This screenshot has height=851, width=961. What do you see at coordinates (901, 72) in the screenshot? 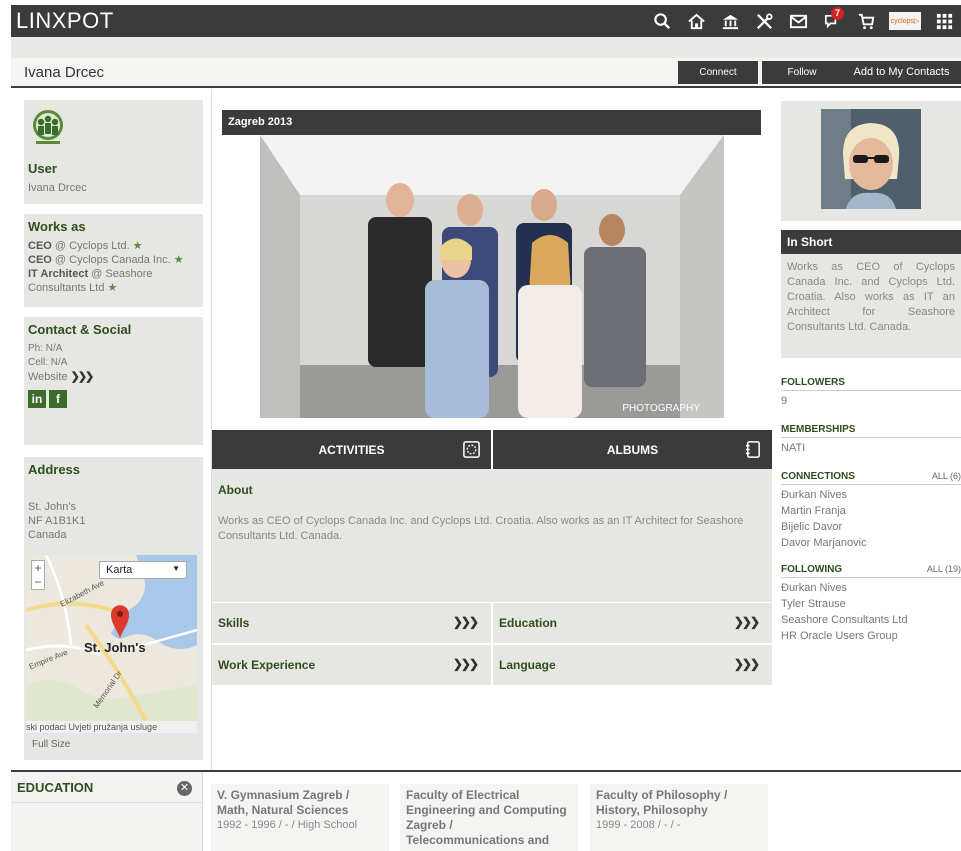
I see `add-to-contacts-button: Add to My Contacts` at bounding box center [901, 72].